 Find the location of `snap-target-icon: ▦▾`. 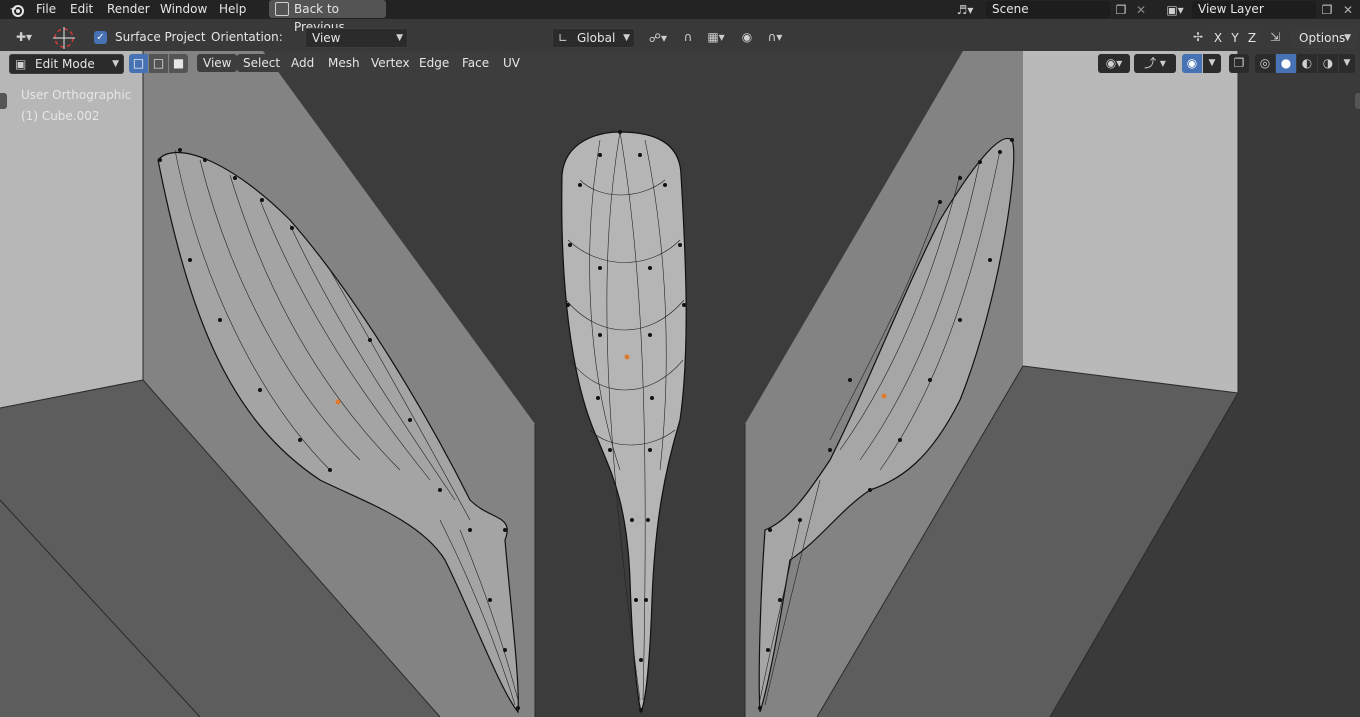

snap-target-icon: ▦▾ is located at coordinates (716, 37).